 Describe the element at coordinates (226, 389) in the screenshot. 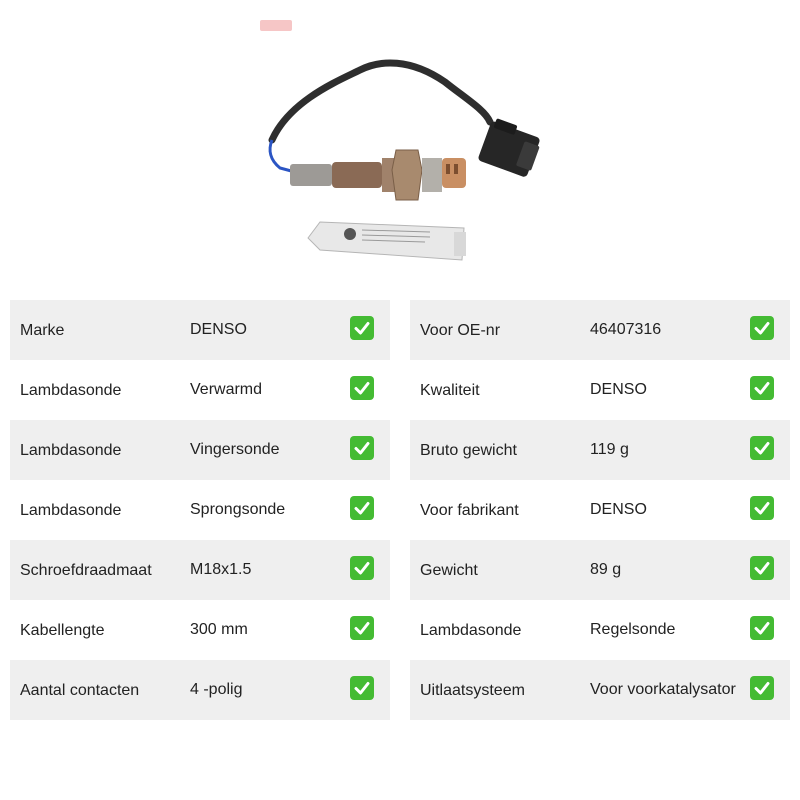

I see `spec-value: Verwarmd` at that location.